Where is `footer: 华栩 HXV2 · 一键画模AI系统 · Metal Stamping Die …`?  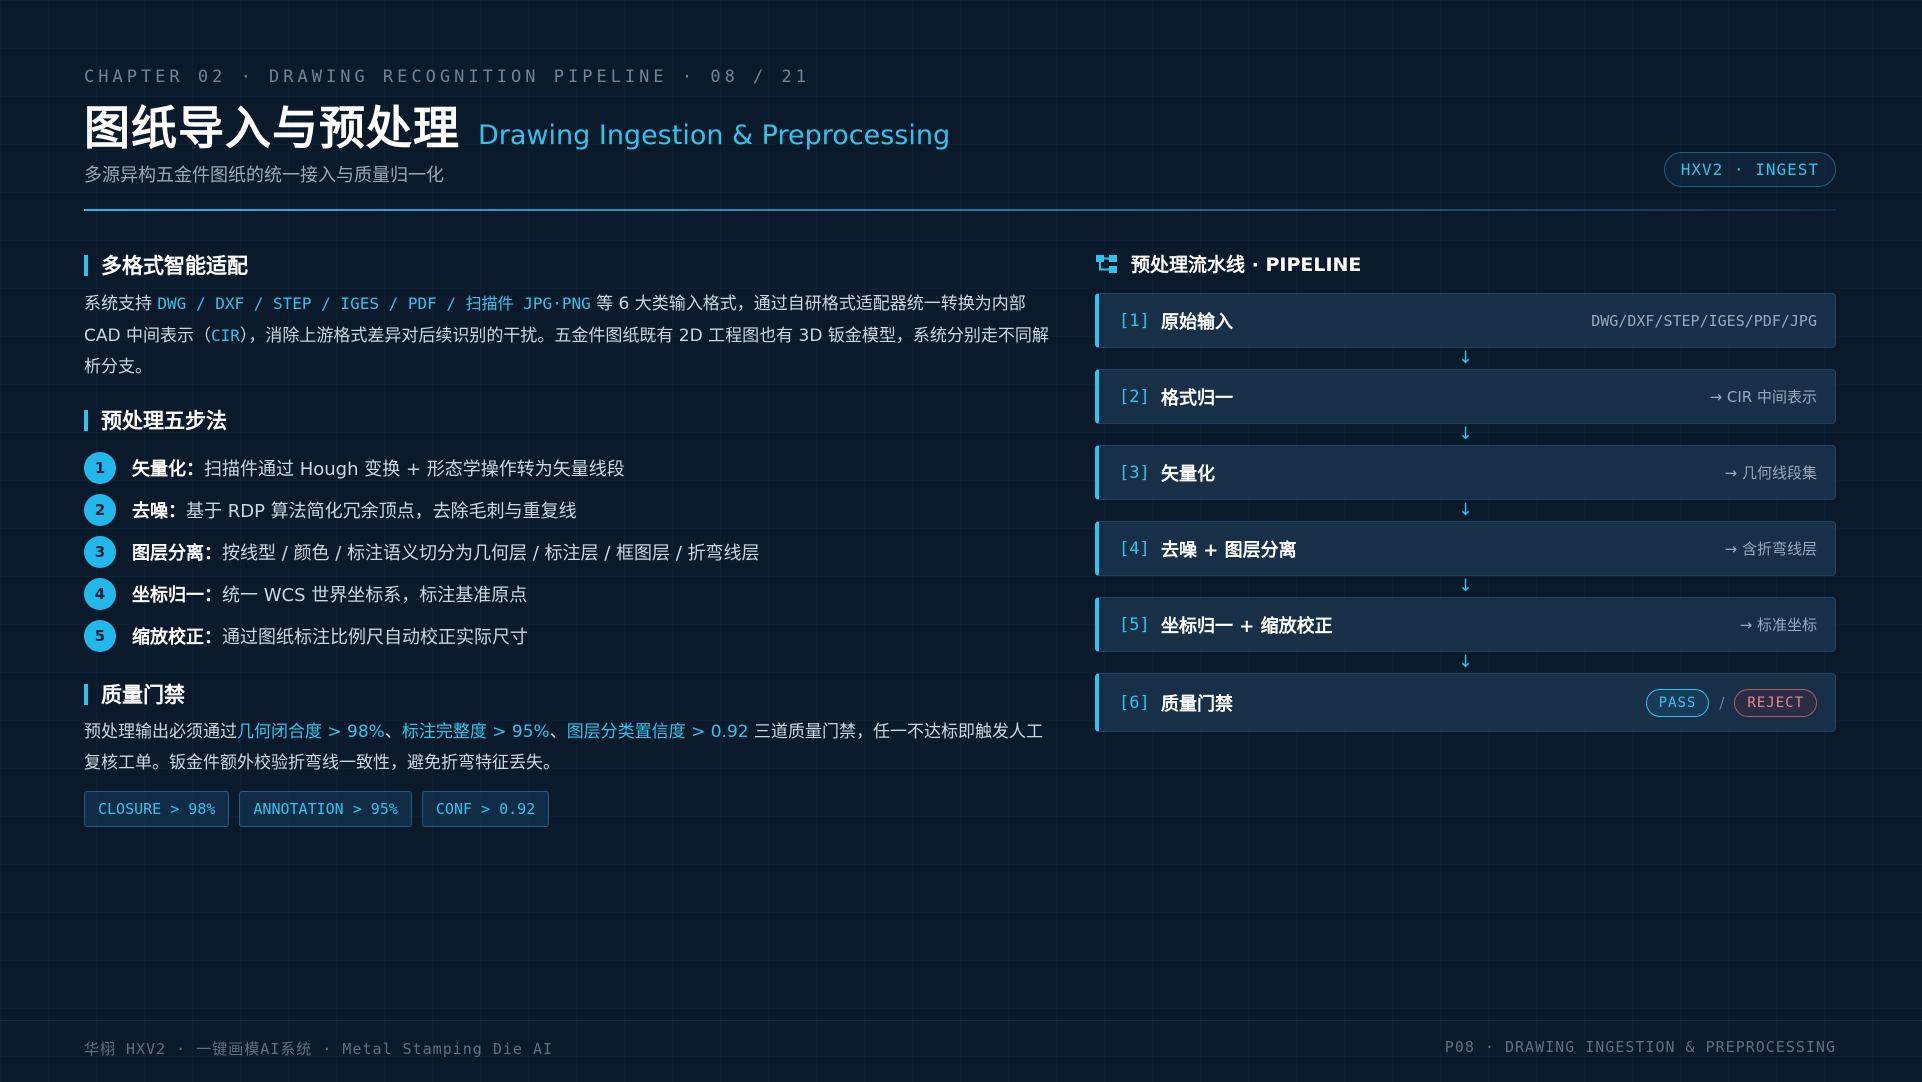 footer: 华栩 HXV2 · 一键画模AI系统 · Metal Stamping Die … is located at coordinates (960, 1048).